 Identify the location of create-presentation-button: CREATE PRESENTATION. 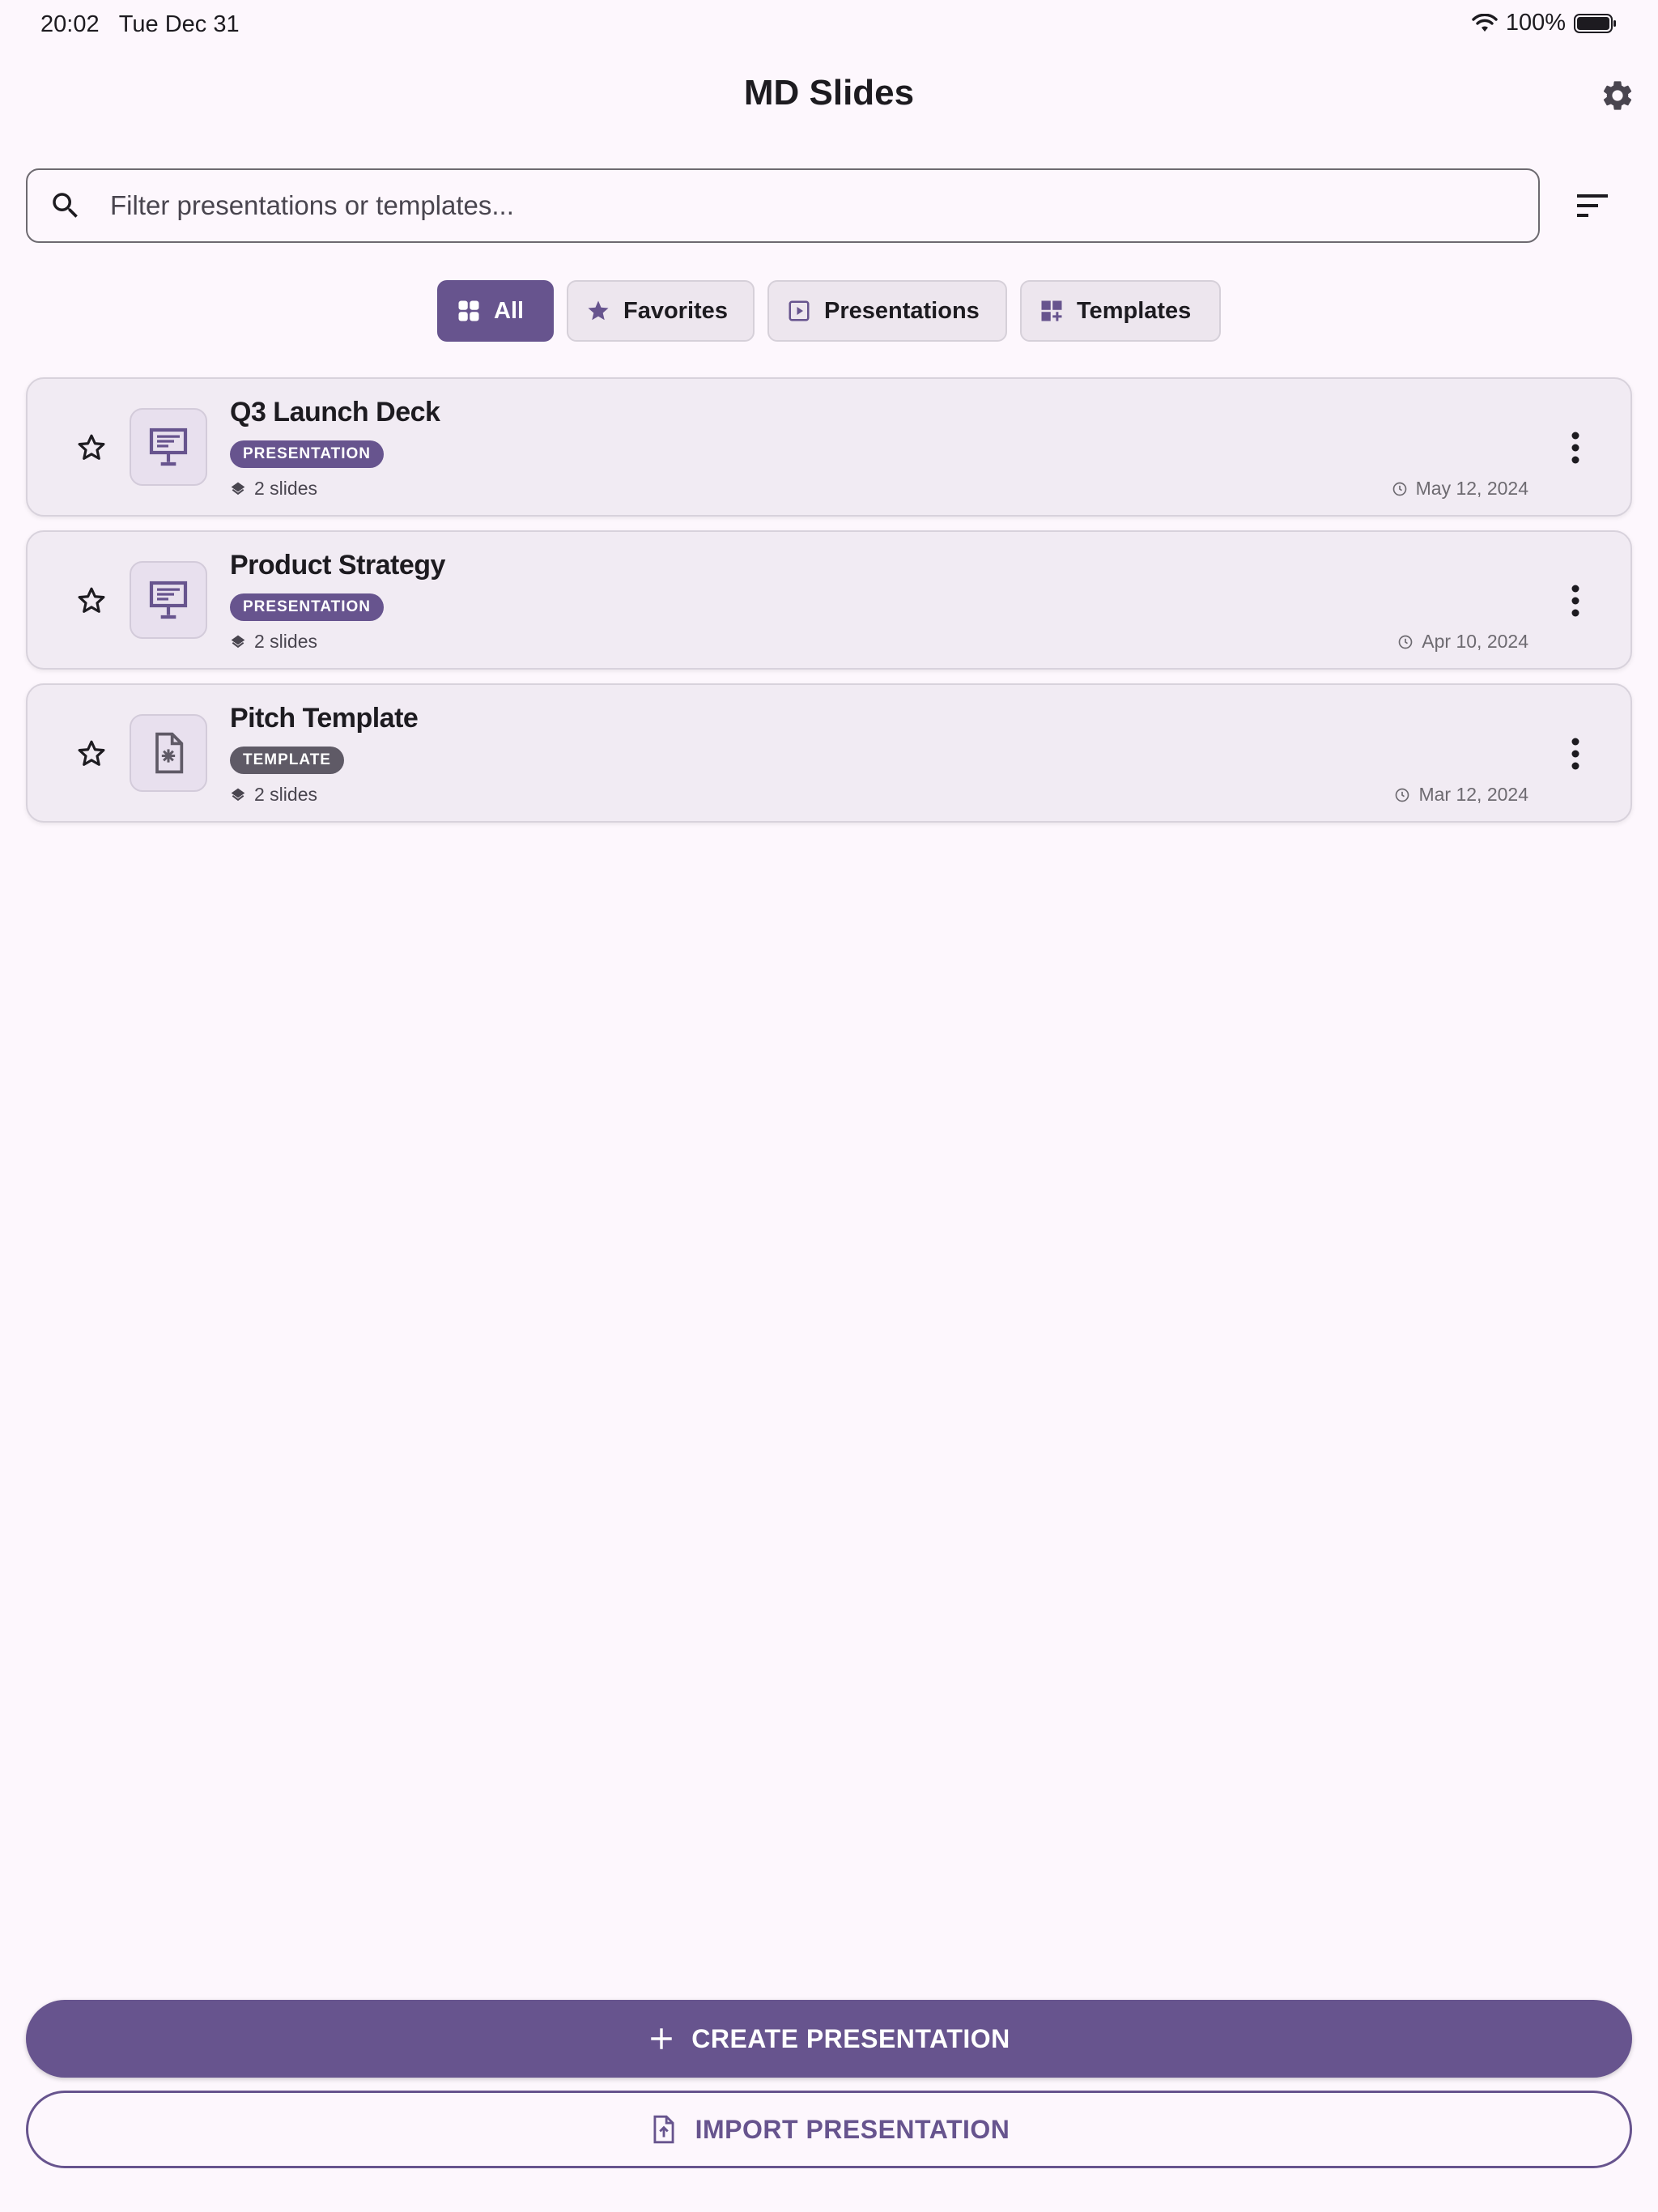
(829, 2039).